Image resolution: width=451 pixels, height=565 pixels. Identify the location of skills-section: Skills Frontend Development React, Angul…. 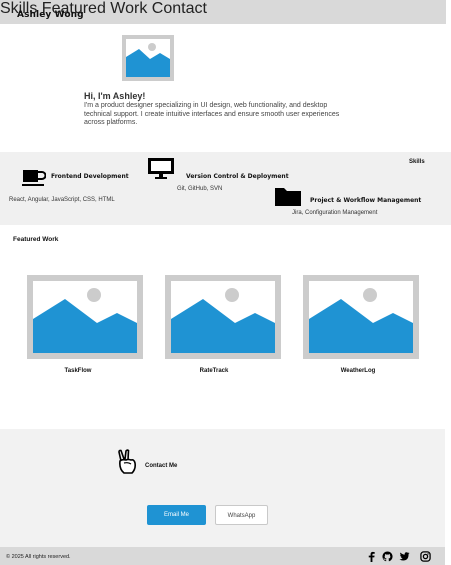
(225, 188).